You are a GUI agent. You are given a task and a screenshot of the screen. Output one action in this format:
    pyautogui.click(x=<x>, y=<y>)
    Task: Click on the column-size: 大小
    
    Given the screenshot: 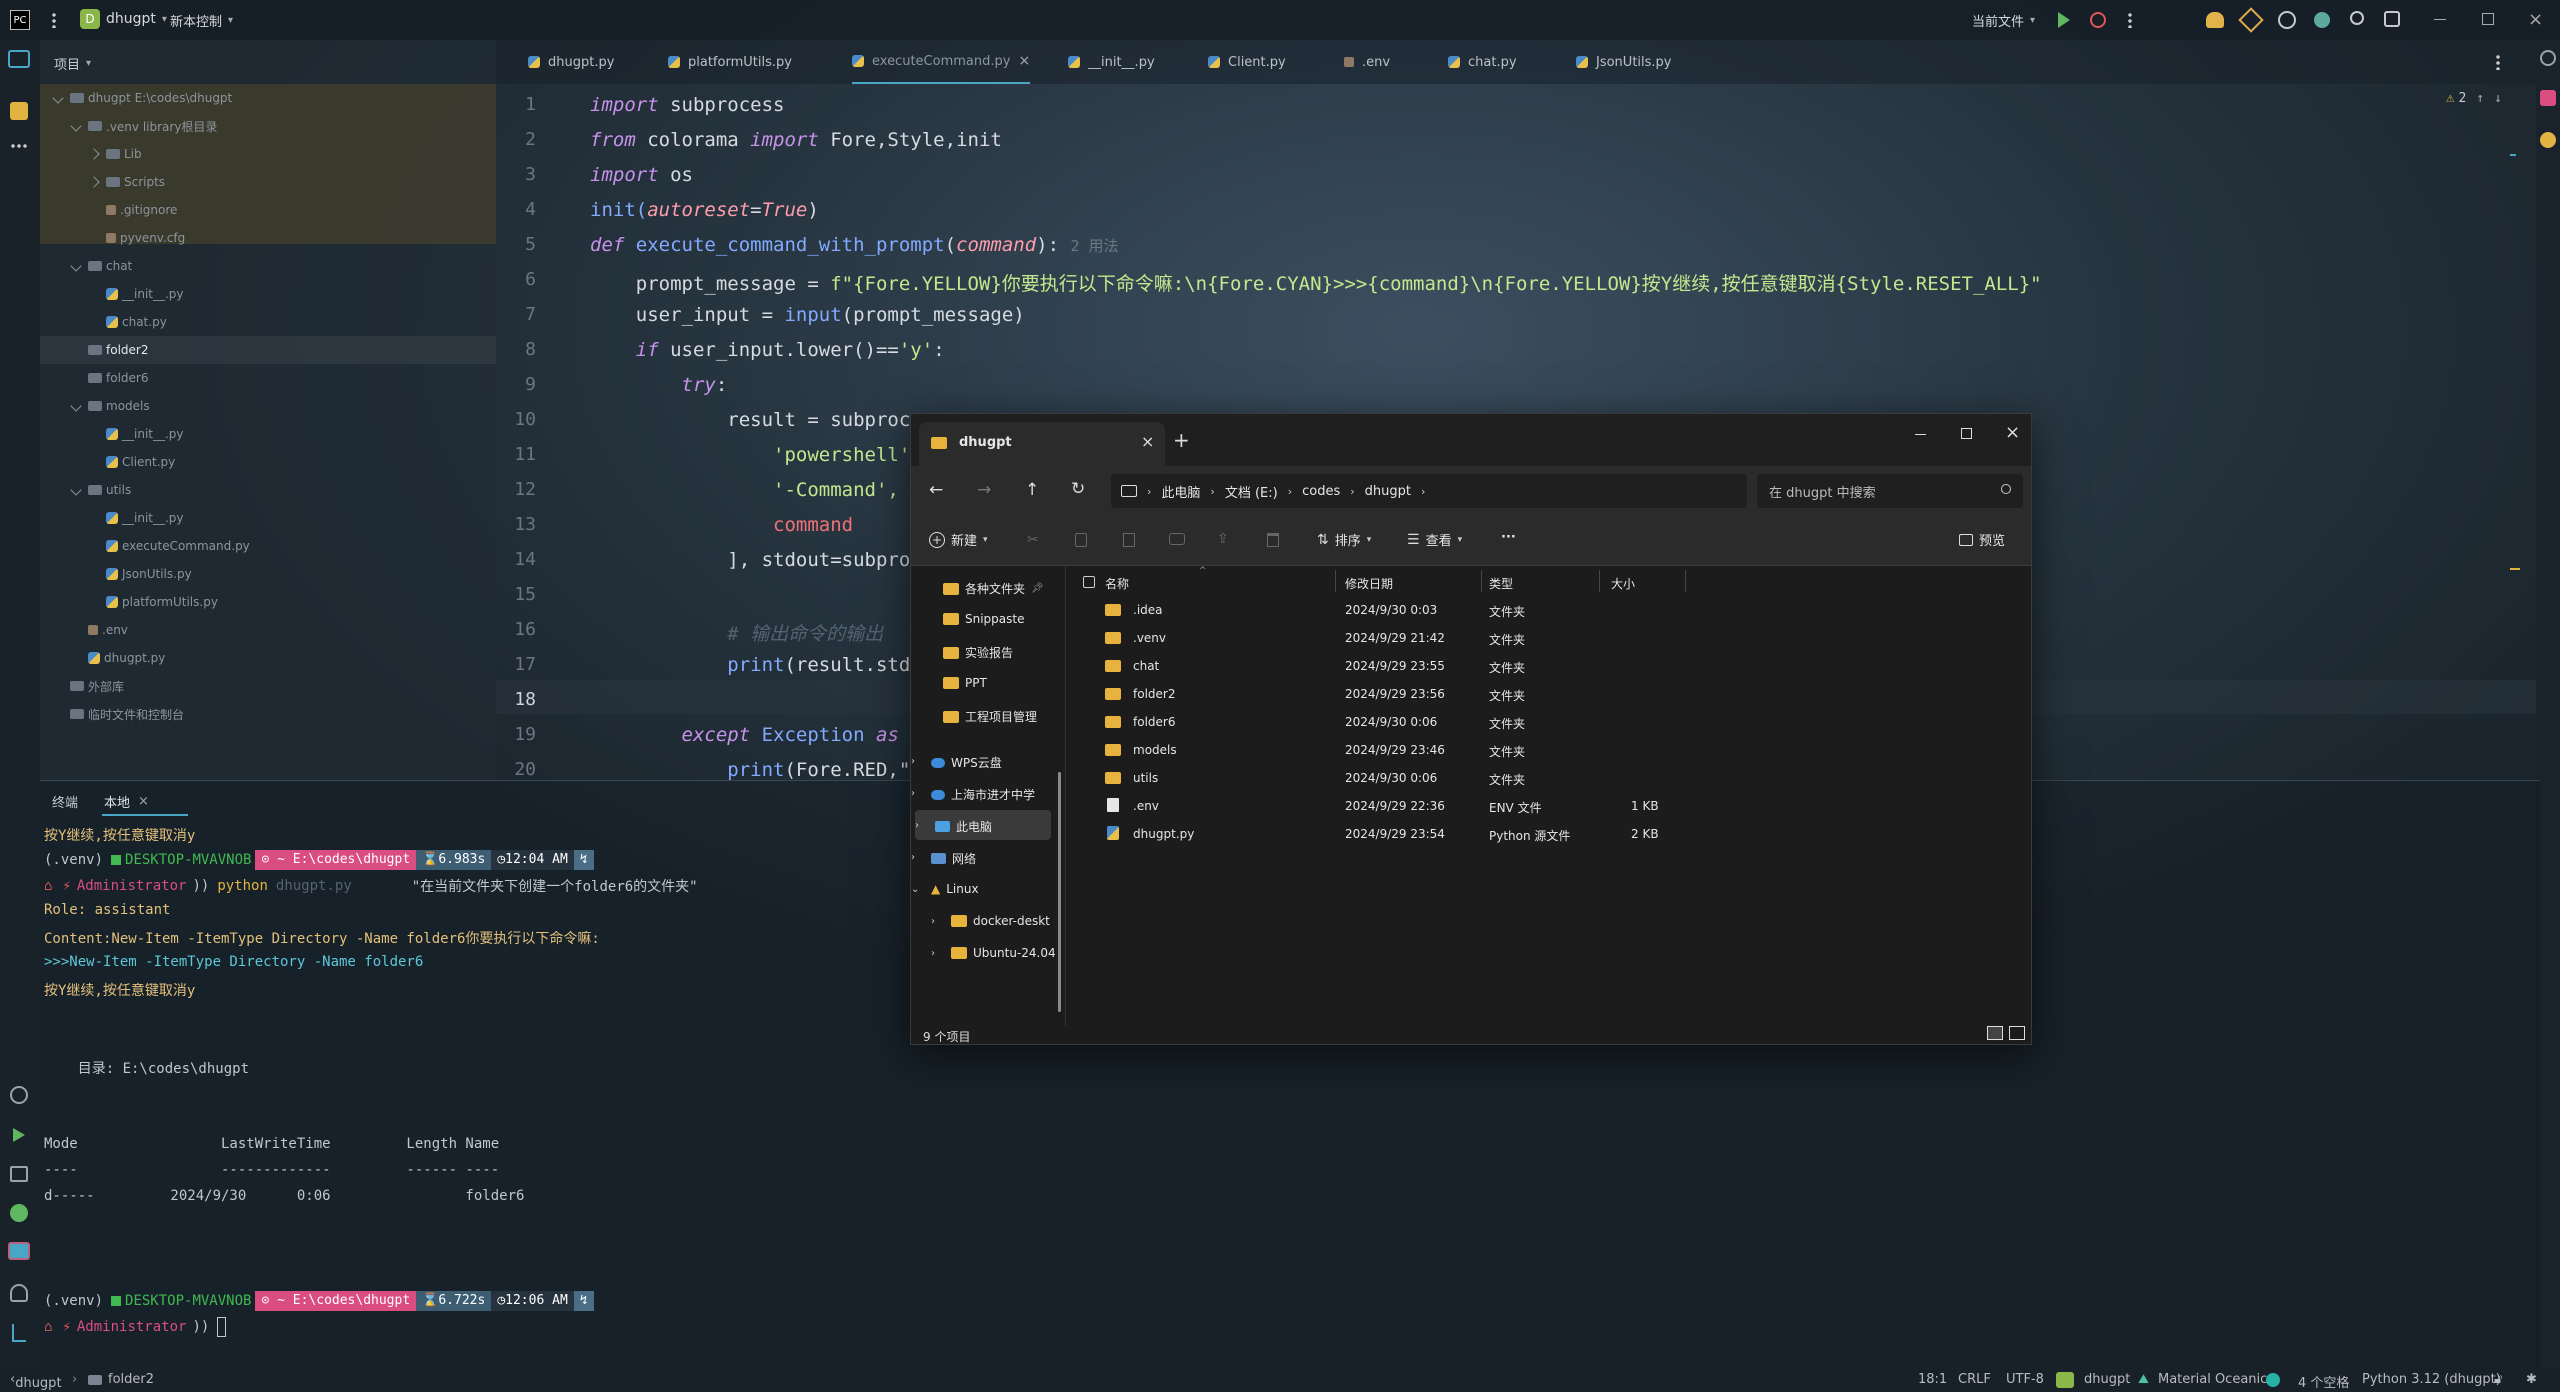 What is the action you would take?
    pyautogui.click(x=1623, y=583)
    